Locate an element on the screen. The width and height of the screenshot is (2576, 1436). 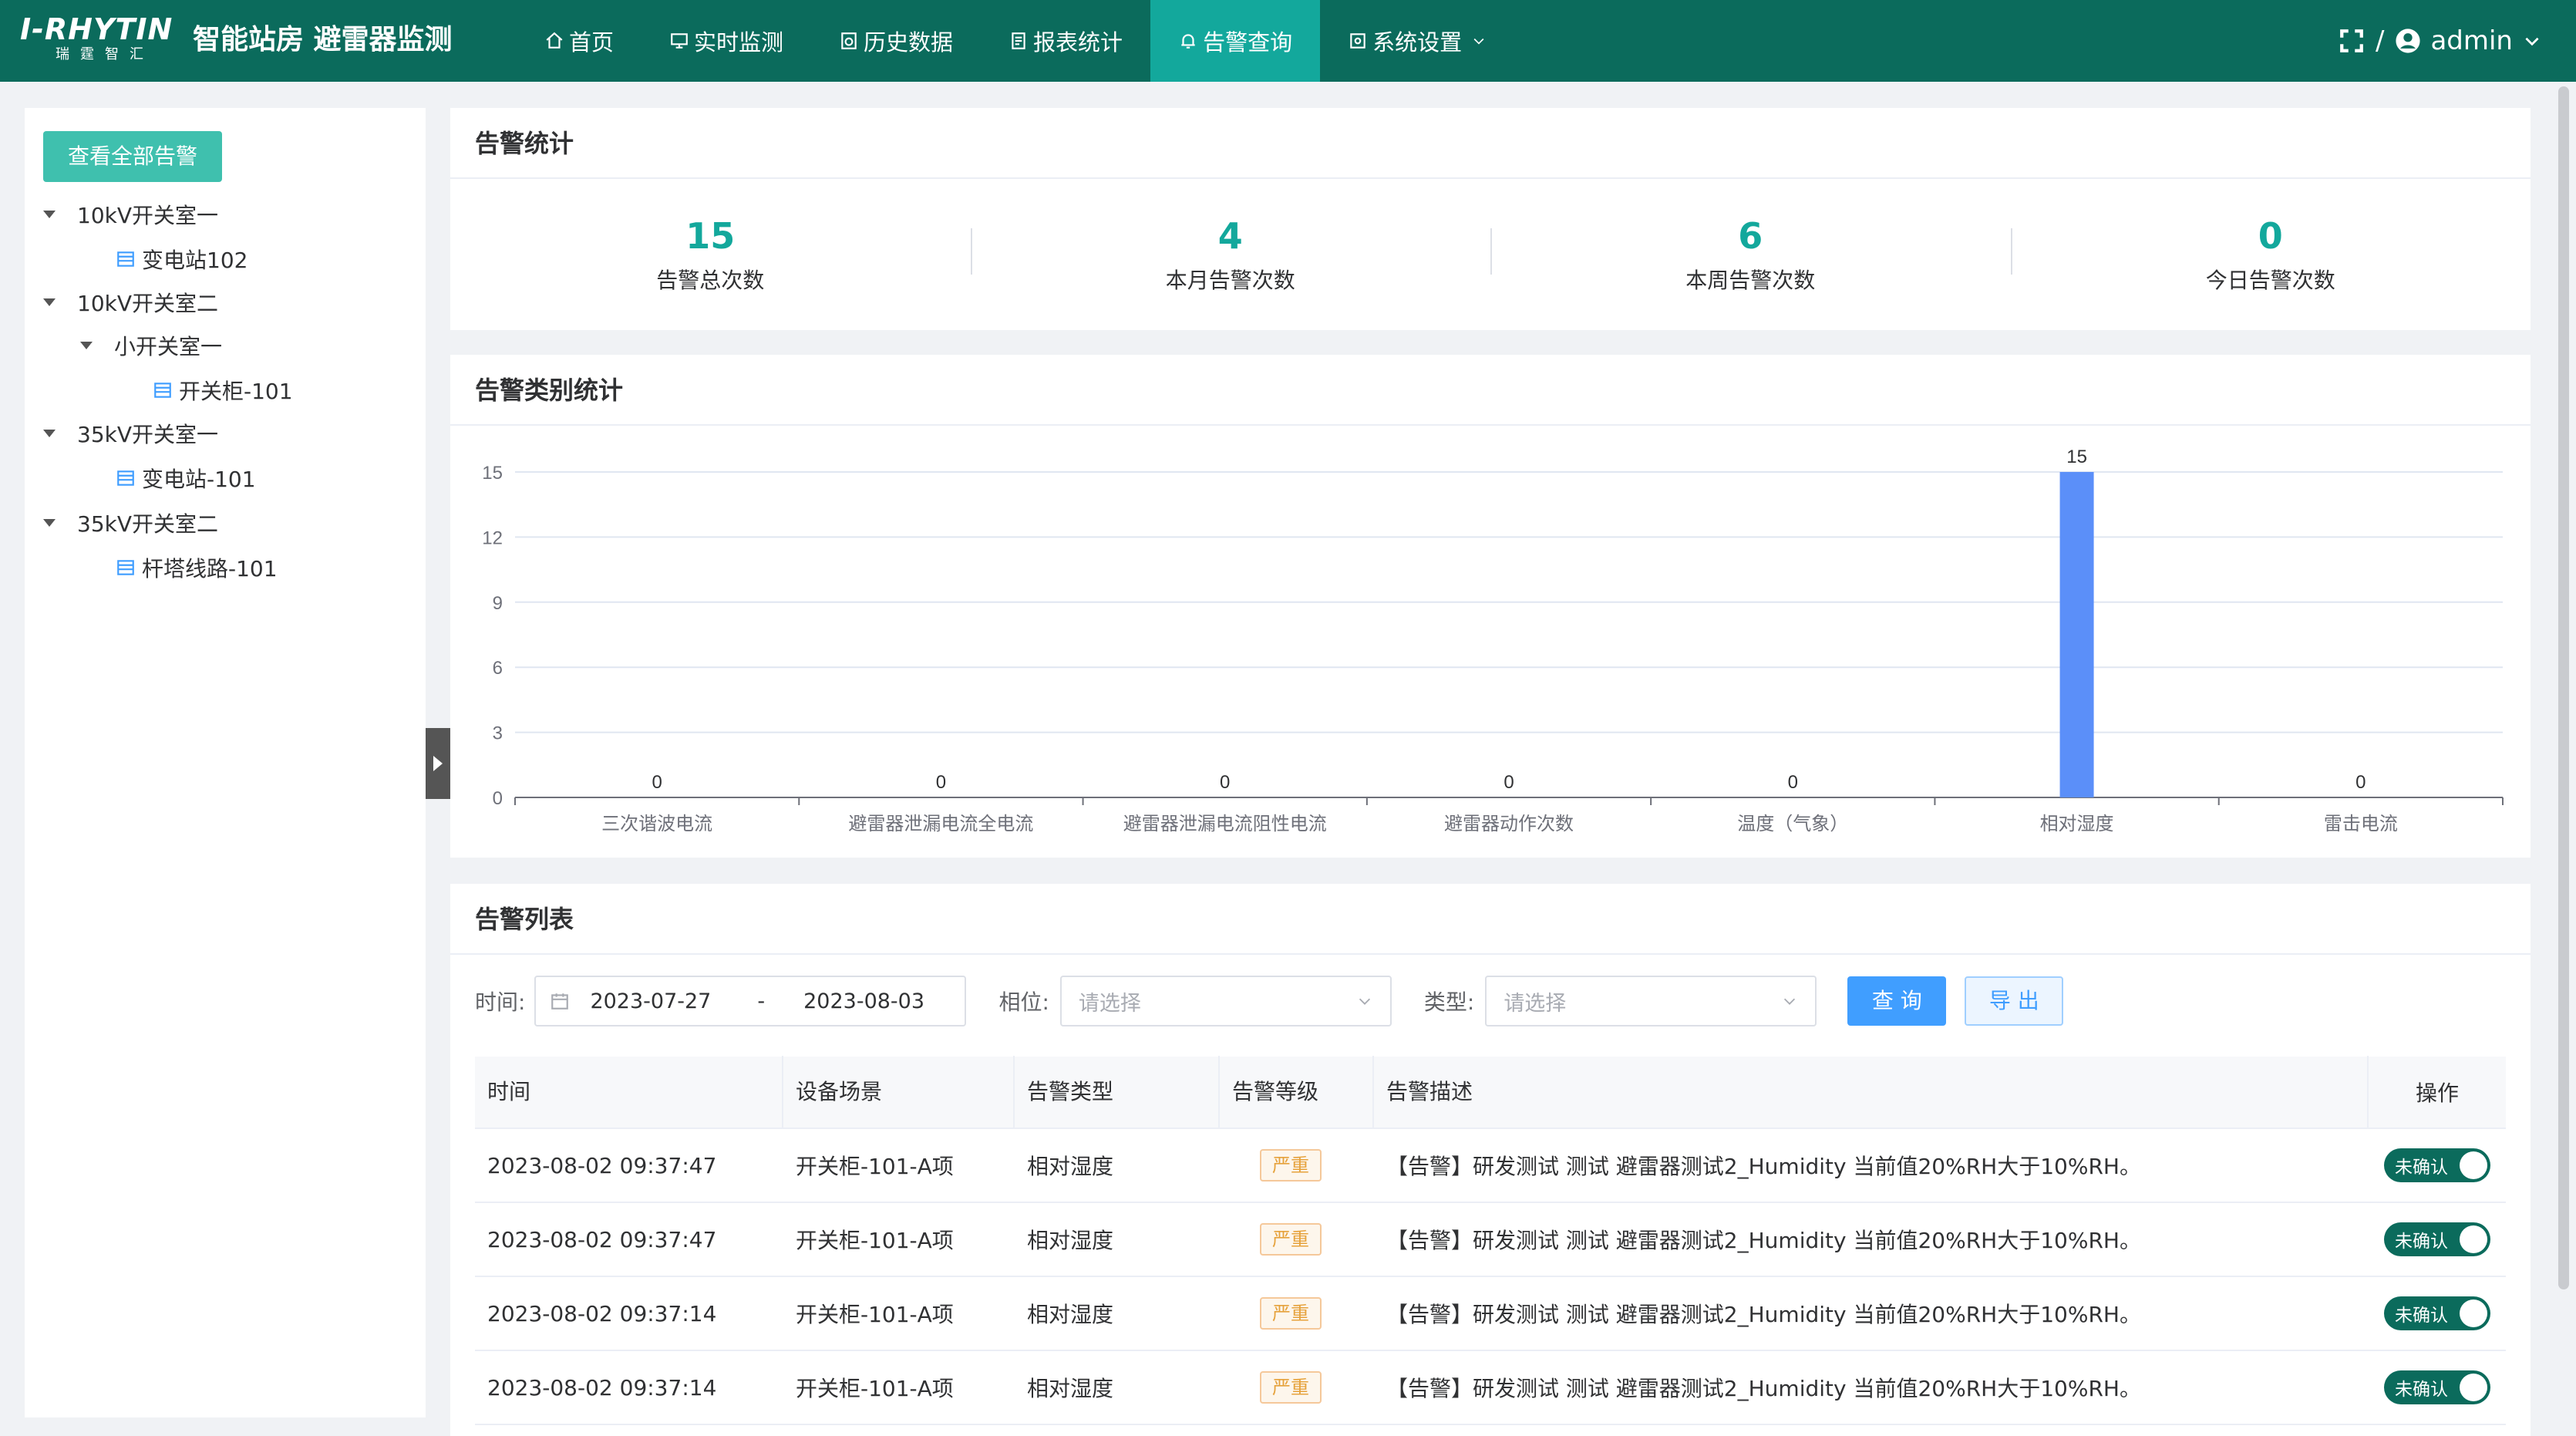
x-tick-label: 雷击电流 is located at coordinates (2361, 824).